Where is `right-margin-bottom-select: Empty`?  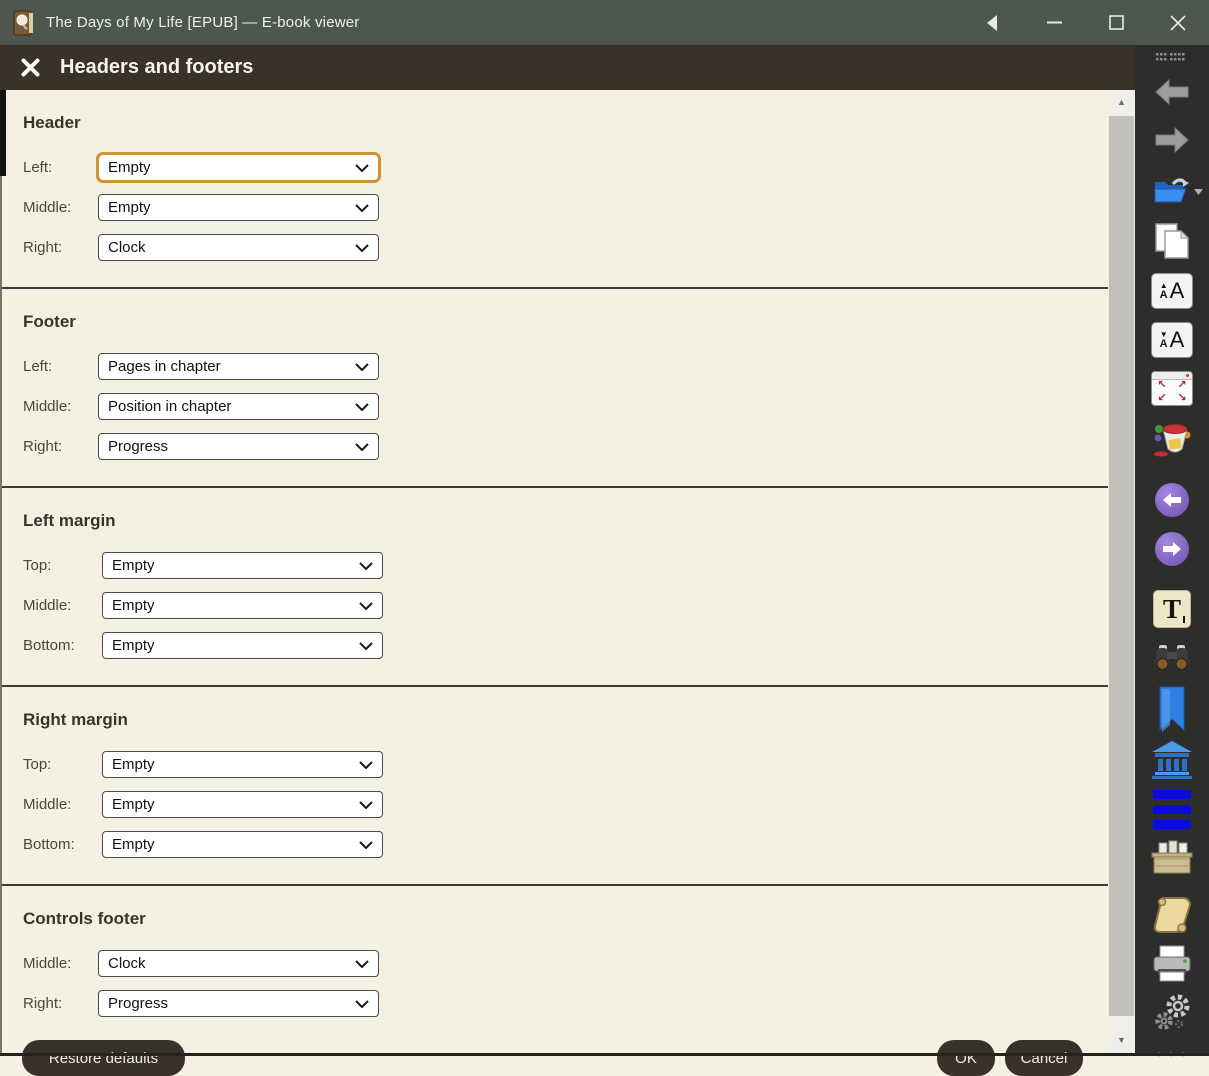 right-margin-bottom-select: Empty is located at coordinates (242, 844).